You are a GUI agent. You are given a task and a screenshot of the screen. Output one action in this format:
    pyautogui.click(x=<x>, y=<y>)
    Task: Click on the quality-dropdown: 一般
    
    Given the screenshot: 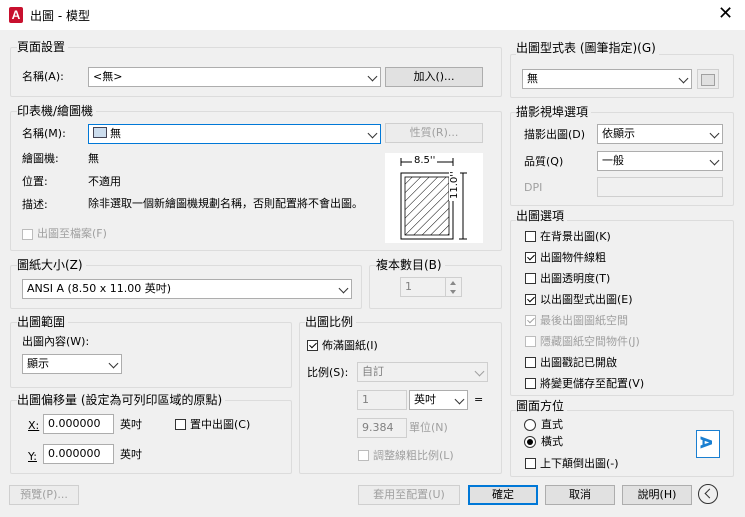 What is the action you would take?
    pyautogui.click(x=660, y=161)
    